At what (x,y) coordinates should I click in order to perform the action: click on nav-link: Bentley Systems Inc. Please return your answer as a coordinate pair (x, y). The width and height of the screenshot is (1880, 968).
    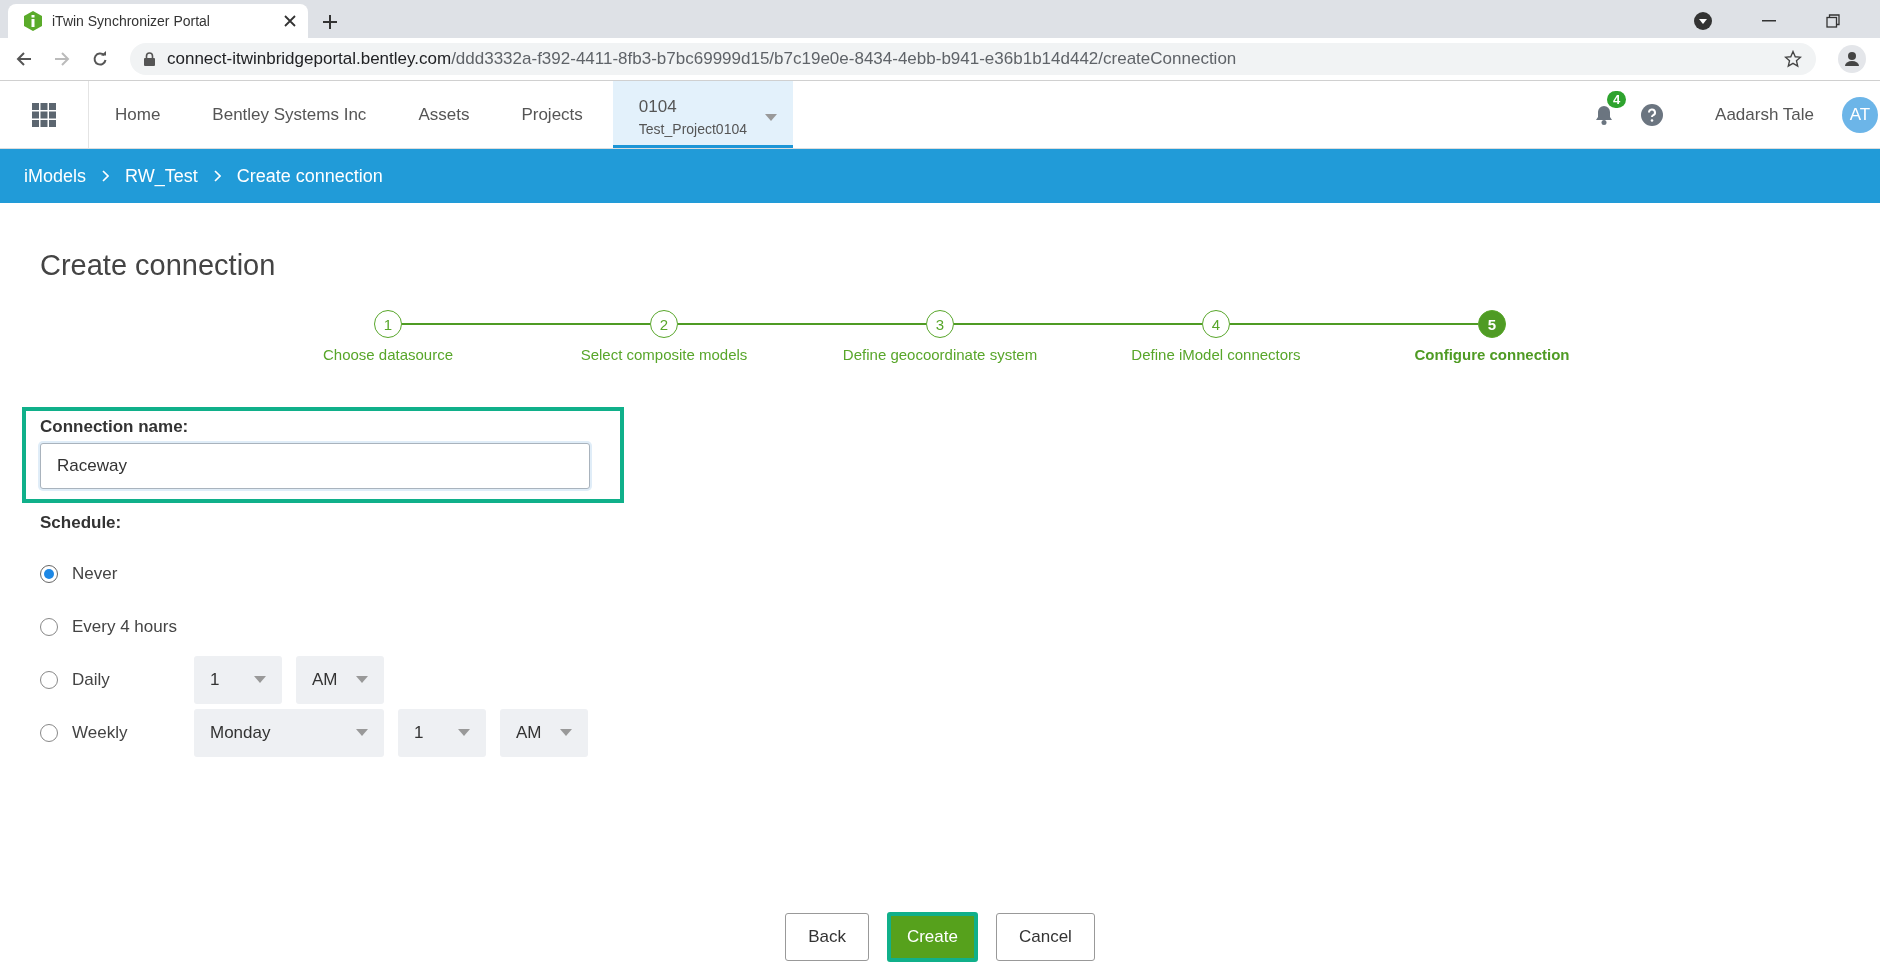
    Looking at the image, I should click on (289, 114).